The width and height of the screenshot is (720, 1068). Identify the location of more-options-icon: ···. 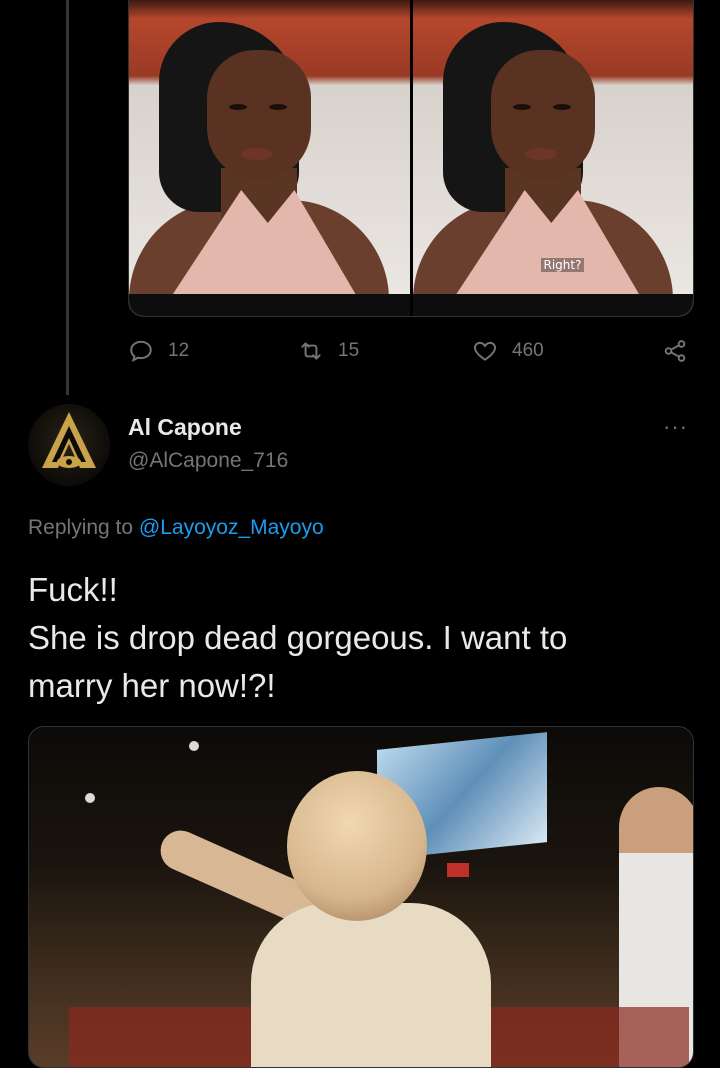
(675, 427).